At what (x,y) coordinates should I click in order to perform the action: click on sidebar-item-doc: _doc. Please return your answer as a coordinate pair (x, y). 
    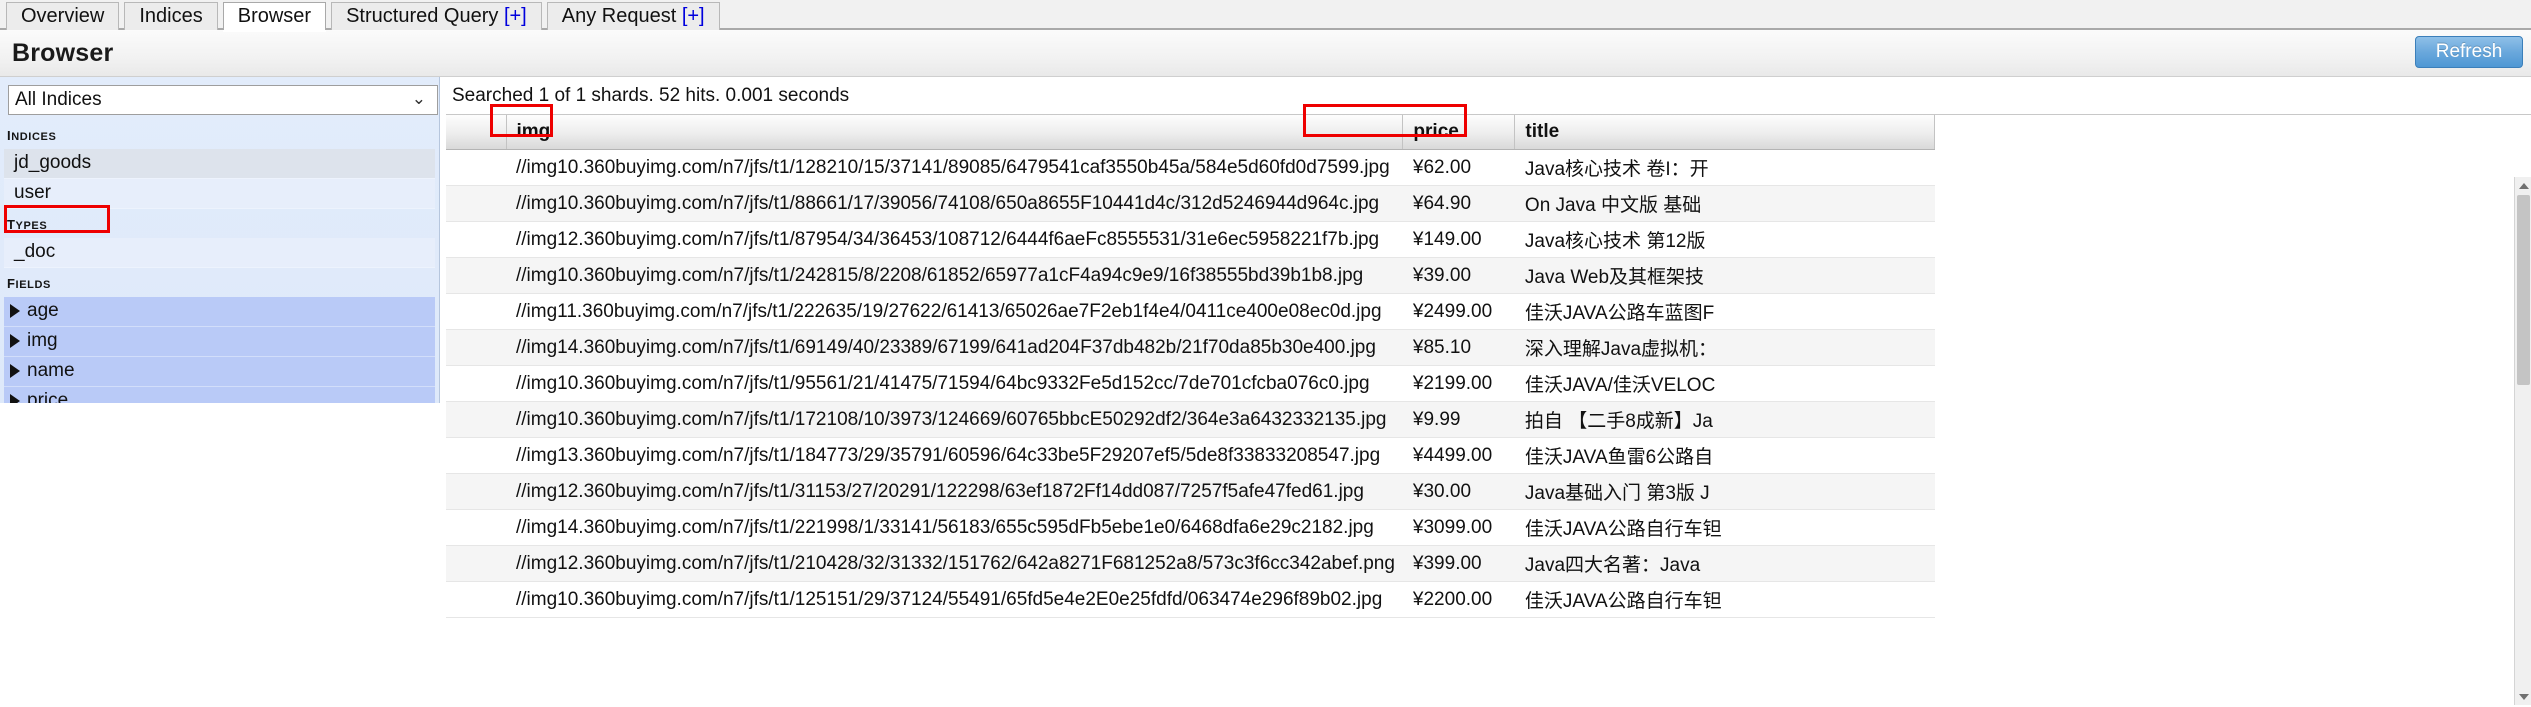
    Looking at the image, I should click on (219, 253).